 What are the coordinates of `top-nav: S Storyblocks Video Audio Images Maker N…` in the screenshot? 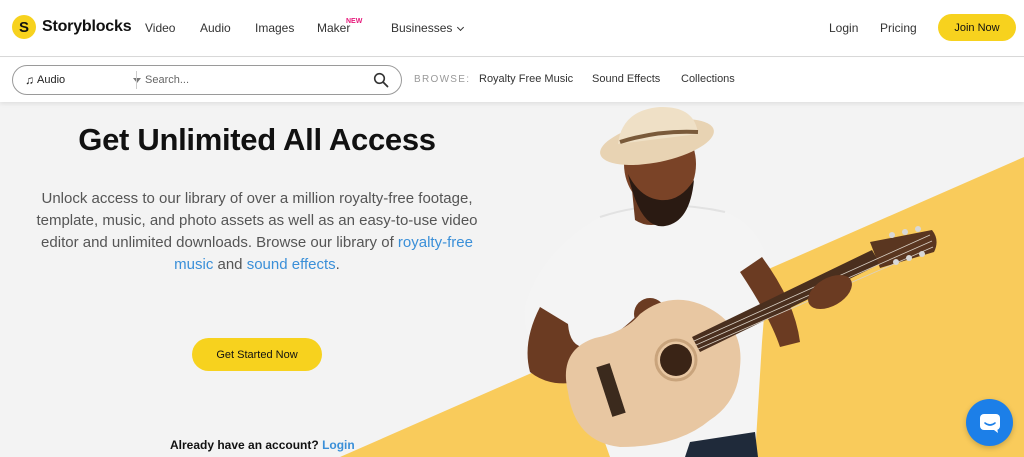 It's located at (512, 28).